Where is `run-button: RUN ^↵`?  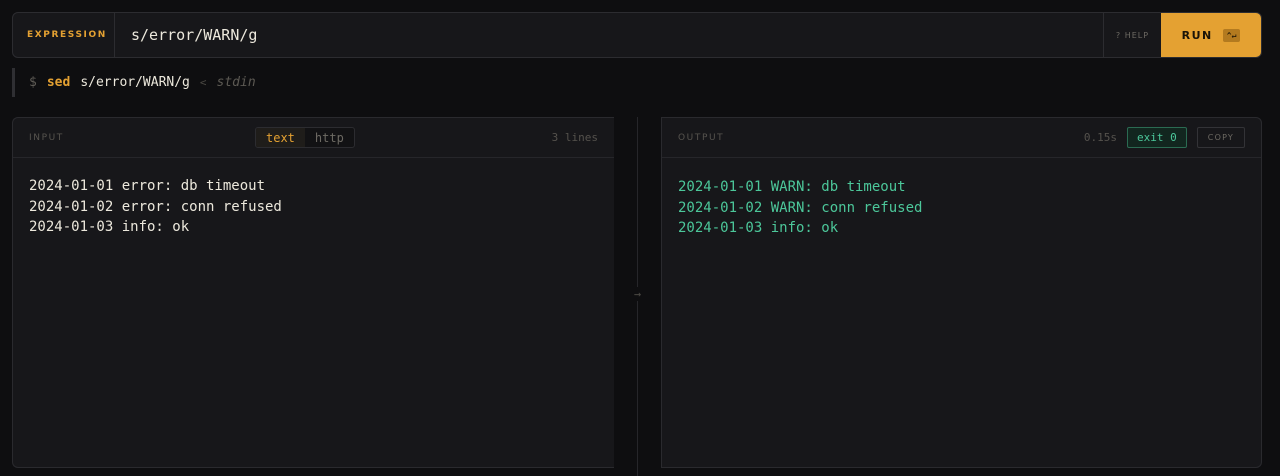
run-button: RUN ^↵ is located at coordinates (1211, 35).